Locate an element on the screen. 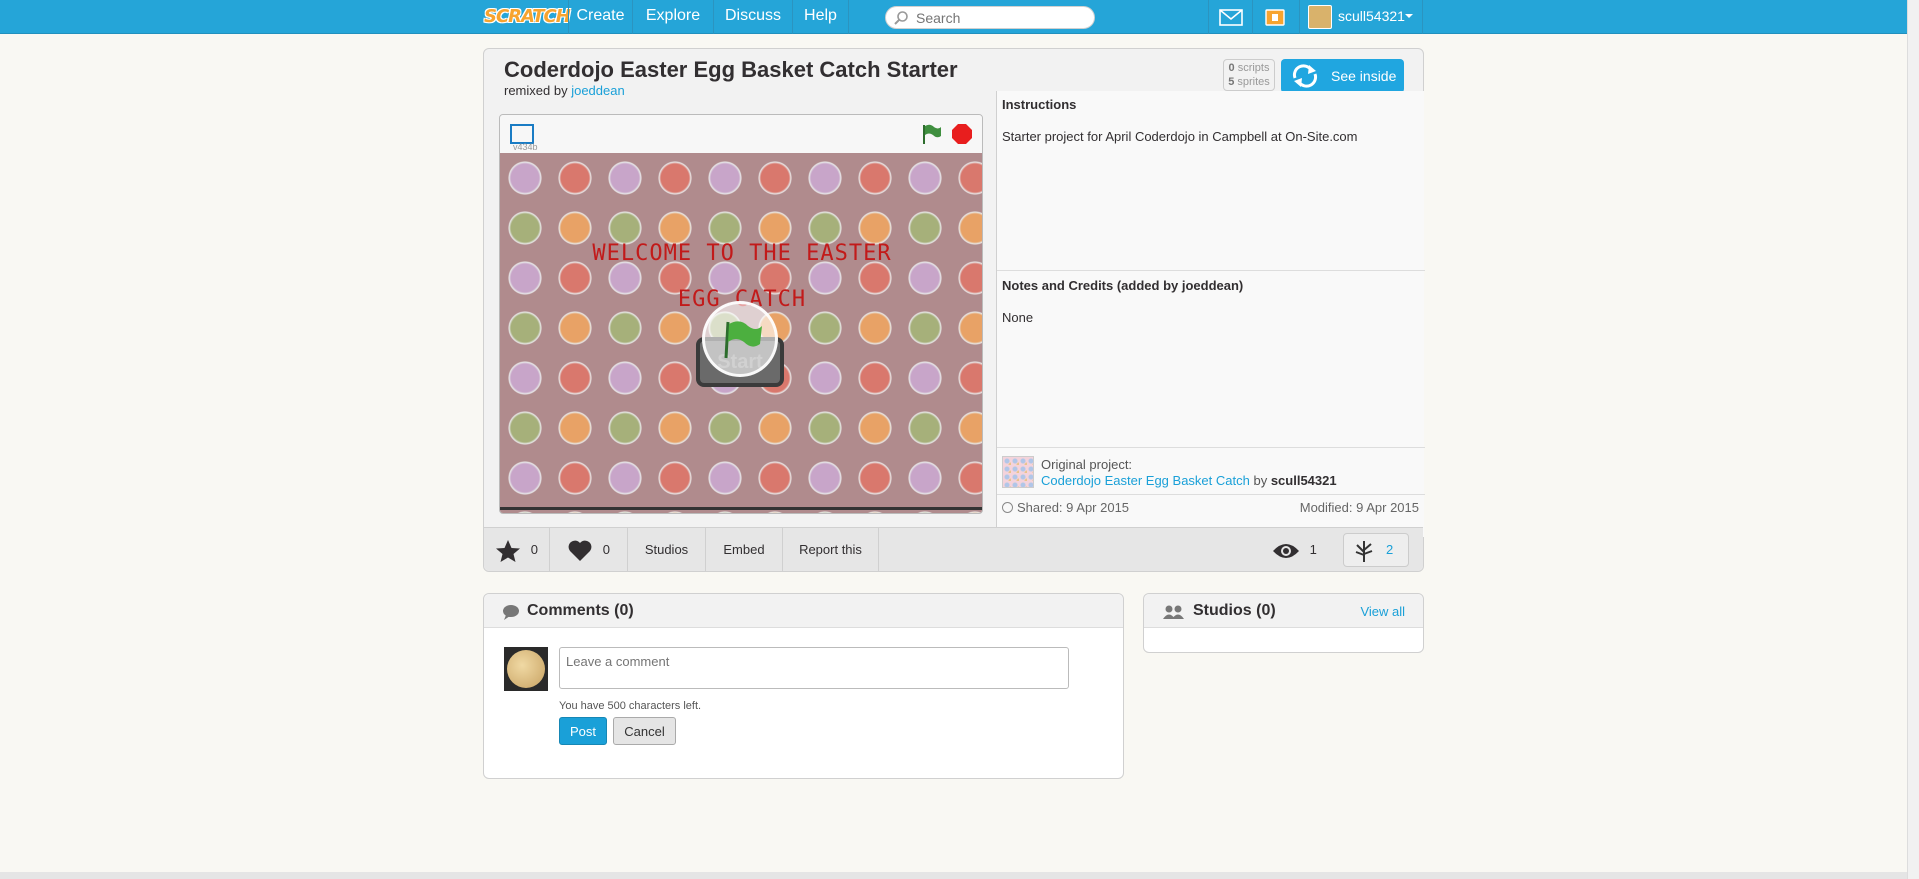  modified-date: Modified: 9 Apr 2015 is located at coordinates (1359, 507).